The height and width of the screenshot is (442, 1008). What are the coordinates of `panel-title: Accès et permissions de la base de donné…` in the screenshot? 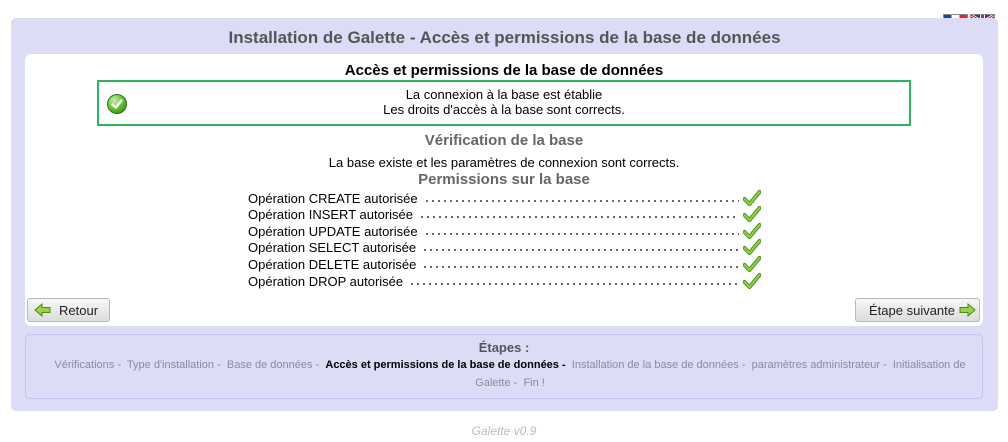 It's located at (504, 70).